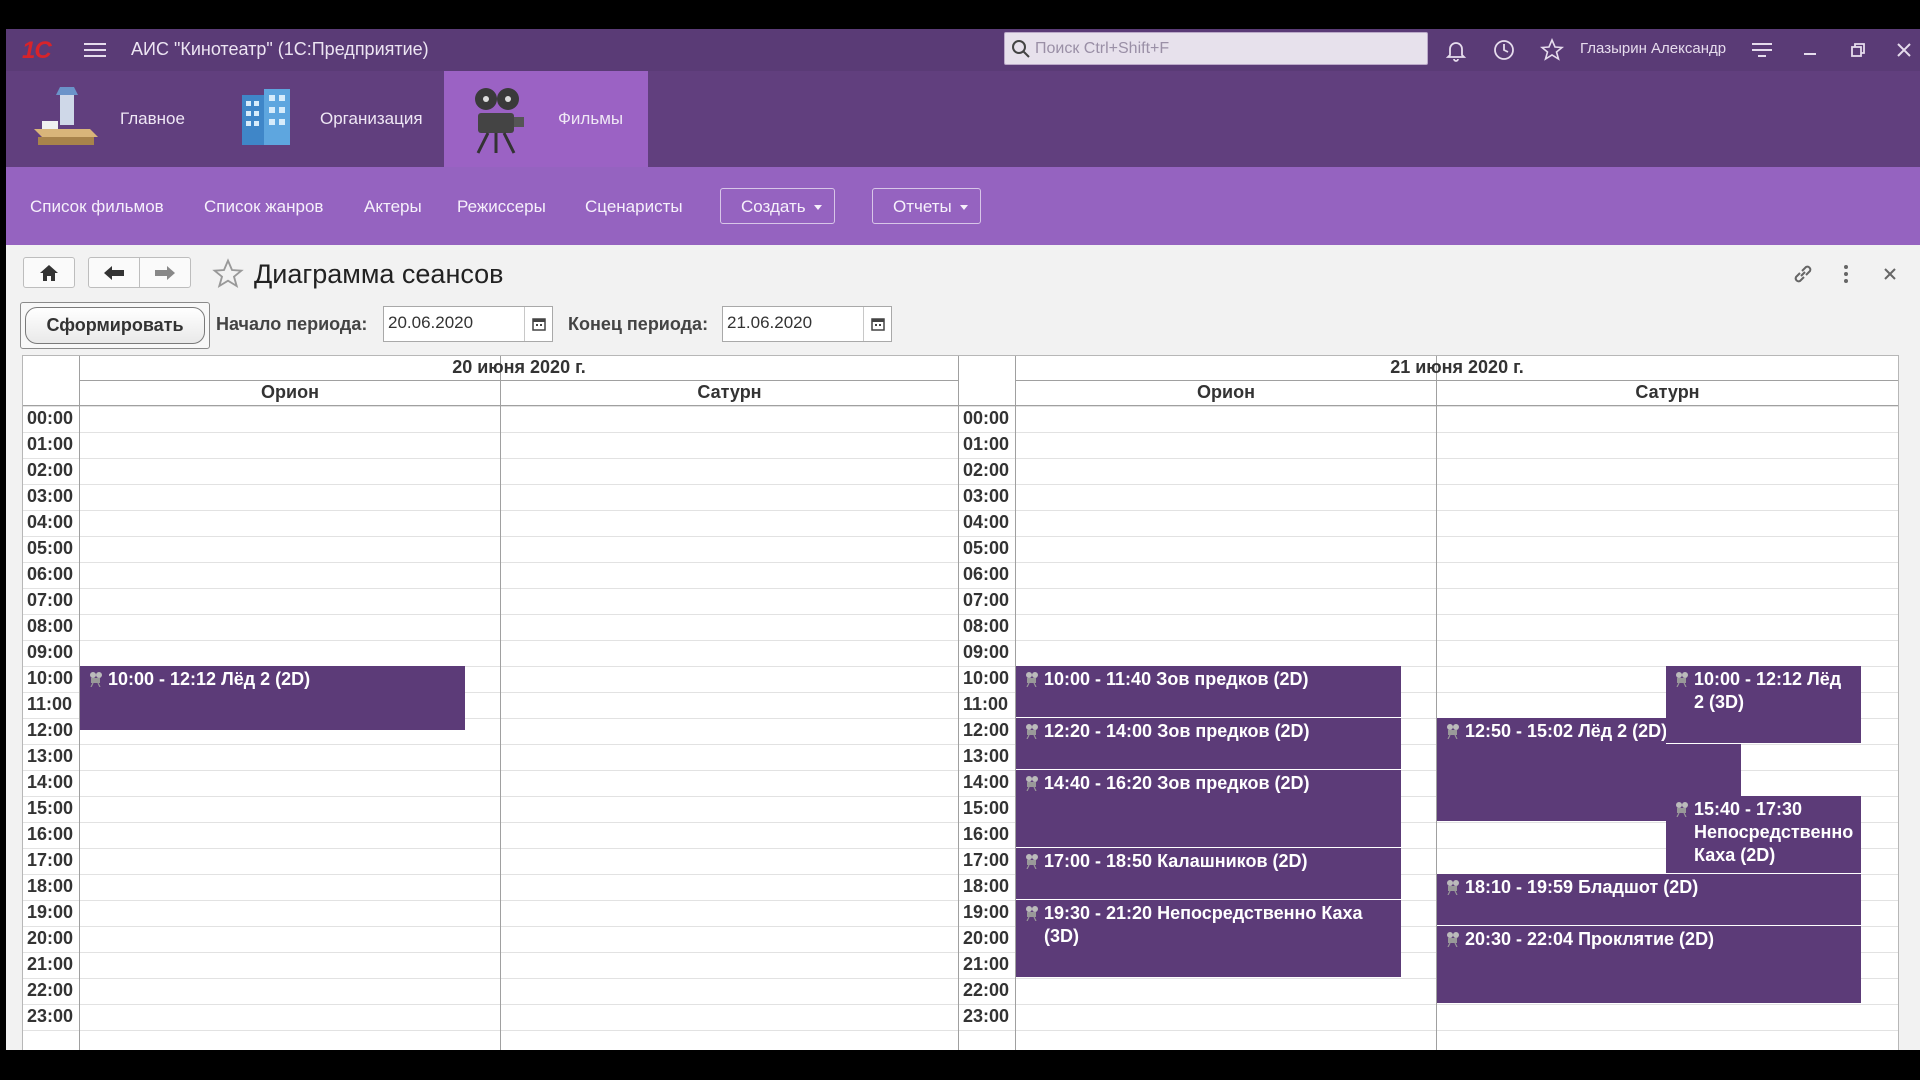 The width and height of the screenshot is (1920, 1080). What do you see at coordinates (50, 938) in the screenshot?
I see `hour-label: 20:00` at bounding box center [50, 938].